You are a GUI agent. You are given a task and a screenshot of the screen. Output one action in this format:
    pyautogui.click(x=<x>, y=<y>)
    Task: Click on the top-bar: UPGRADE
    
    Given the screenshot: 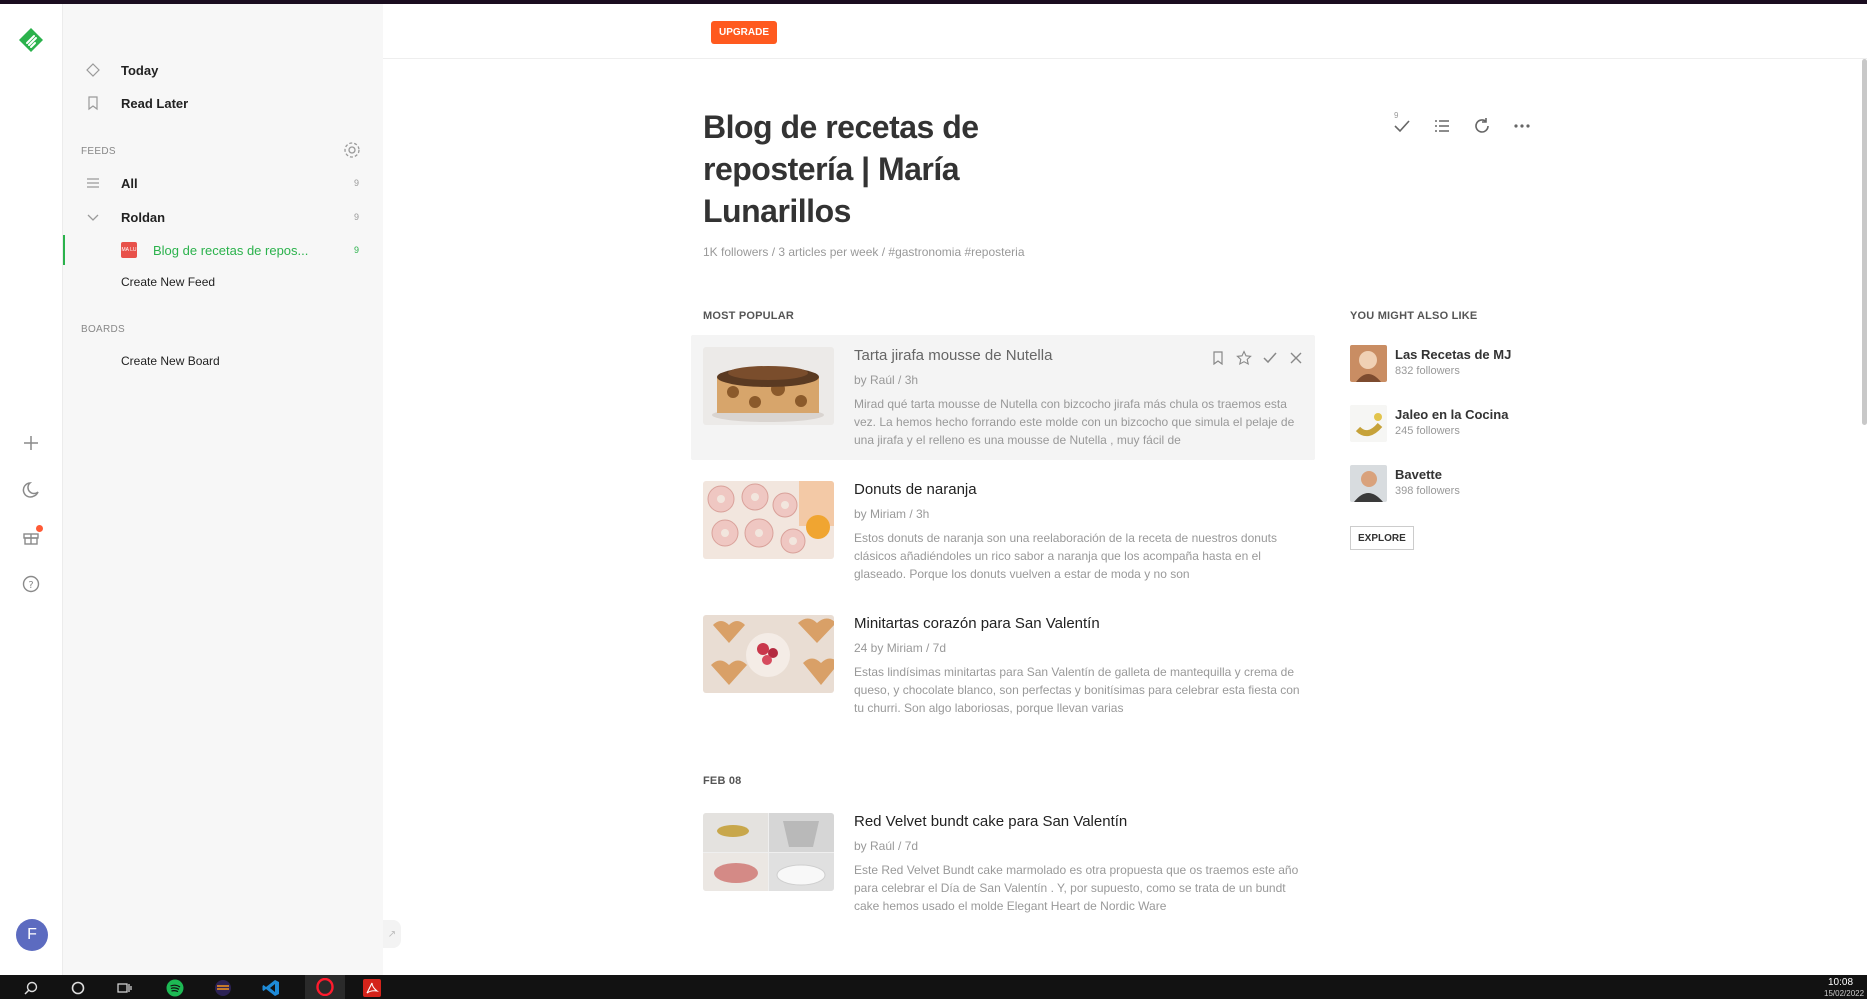 What is the action you would take?
    pyautogui.click(x=1125, y=31)
    